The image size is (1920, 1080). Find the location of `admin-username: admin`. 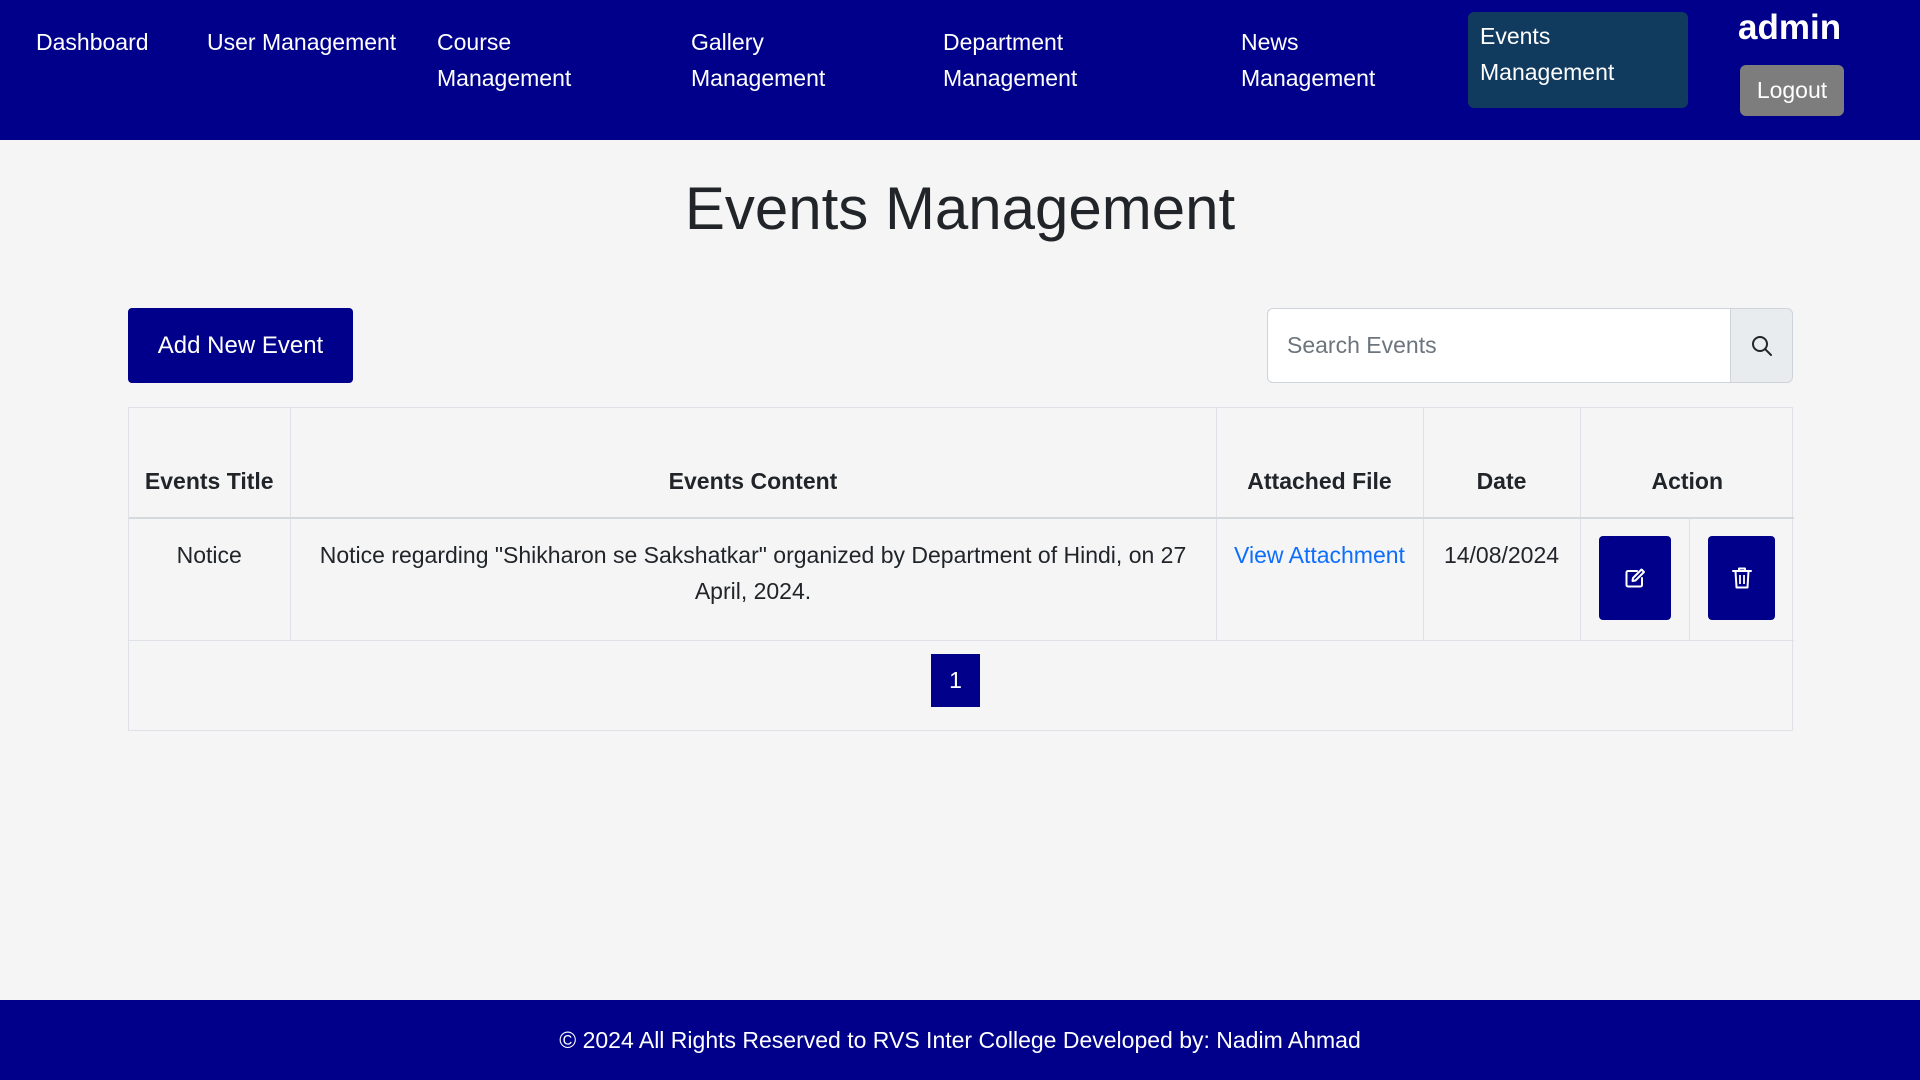

admin-username: admin is located at coordinates (1790, 27).